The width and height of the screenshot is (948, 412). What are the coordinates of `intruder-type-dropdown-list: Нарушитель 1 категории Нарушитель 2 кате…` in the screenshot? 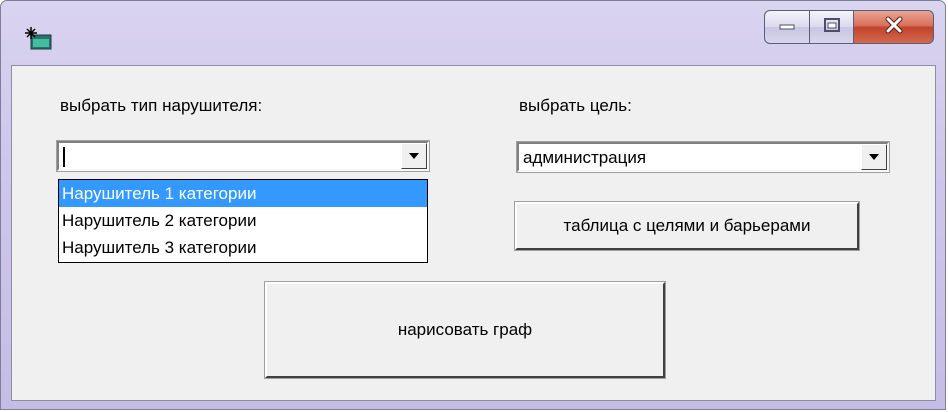 It's located at (243, 221).